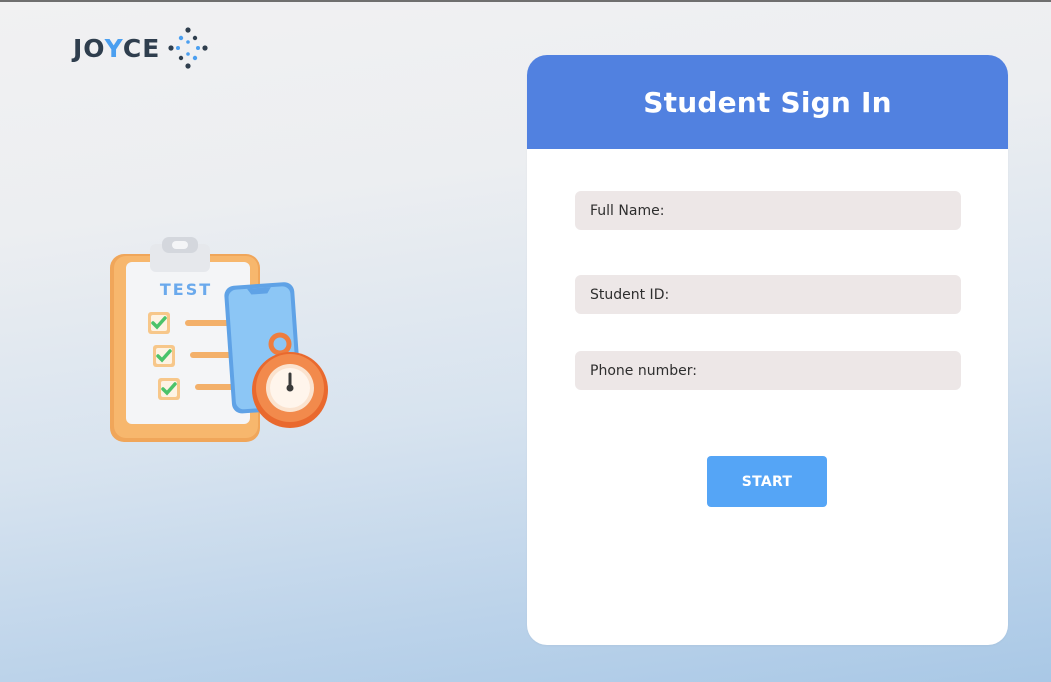 The width and height of the screenshot is (1051, 682). I want to click on logo-dots-icon, so click(188, 48).